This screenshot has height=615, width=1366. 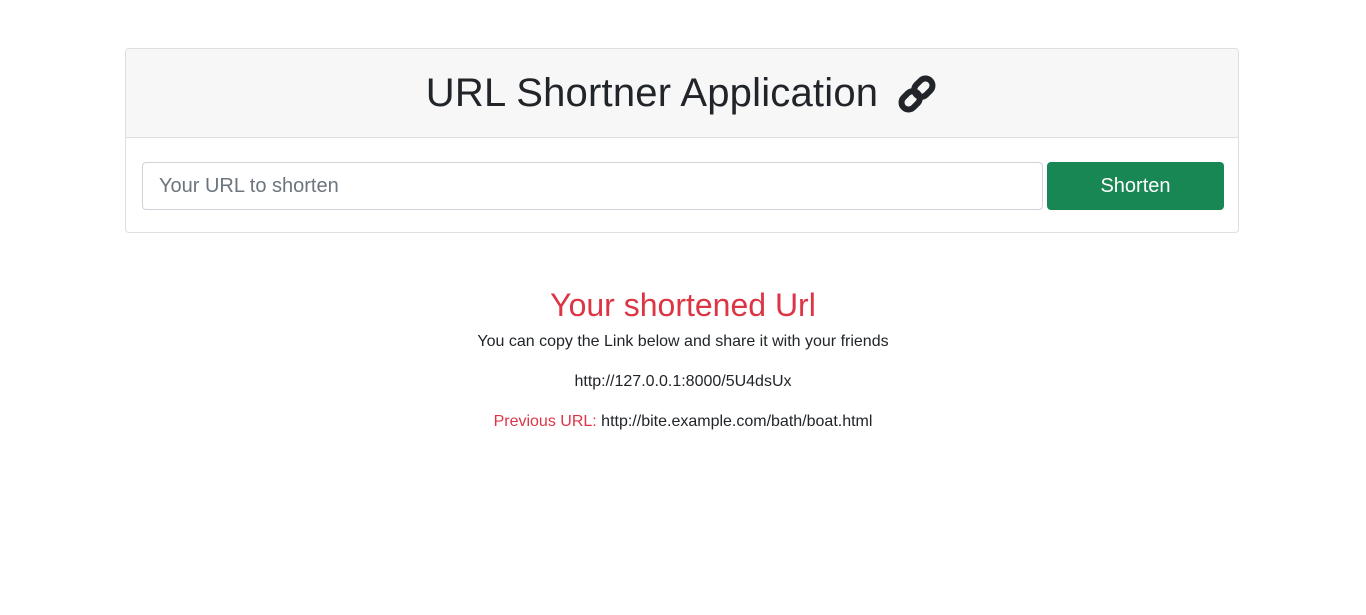 What do you see at coordinates (545, 421) in the screenshot?
I see `previous-url-label: Previous URL:` at bounding box center [545, 421].